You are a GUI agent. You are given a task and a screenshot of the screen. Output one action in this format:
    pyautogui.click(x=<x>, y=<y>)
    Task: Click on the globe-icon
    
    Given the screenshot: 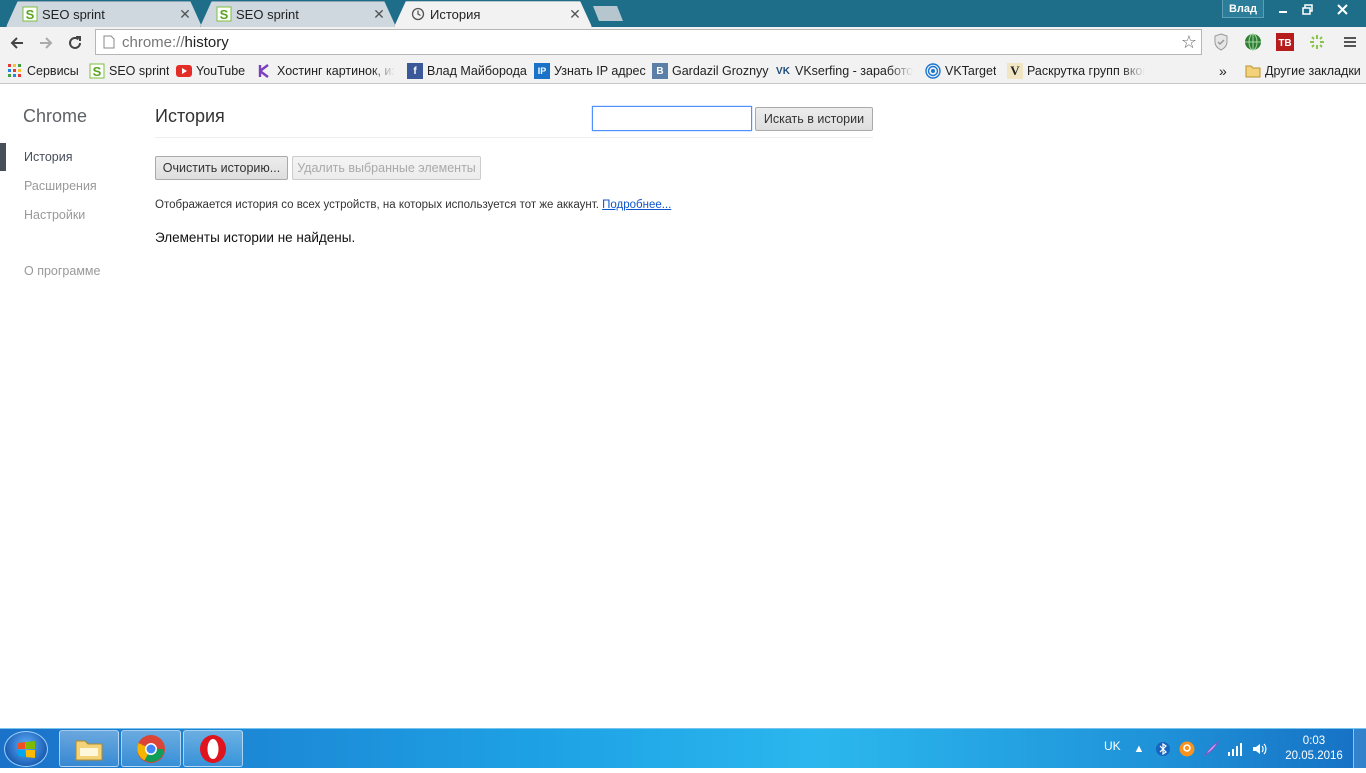 What is the action you would take?
    pyautogui.click(x=1253, y=42)
    